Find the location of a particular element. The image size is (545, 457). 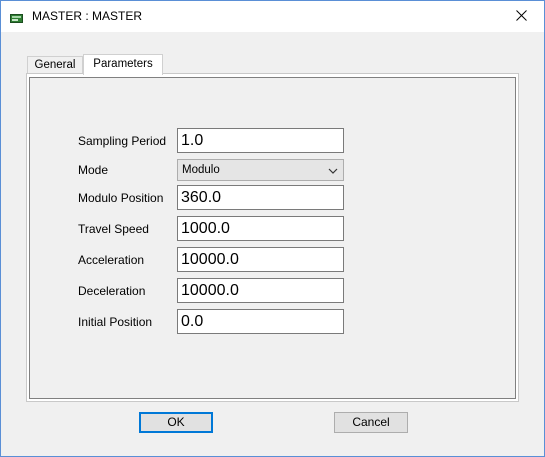

initial-position-field is located at coordinates (260, 321).